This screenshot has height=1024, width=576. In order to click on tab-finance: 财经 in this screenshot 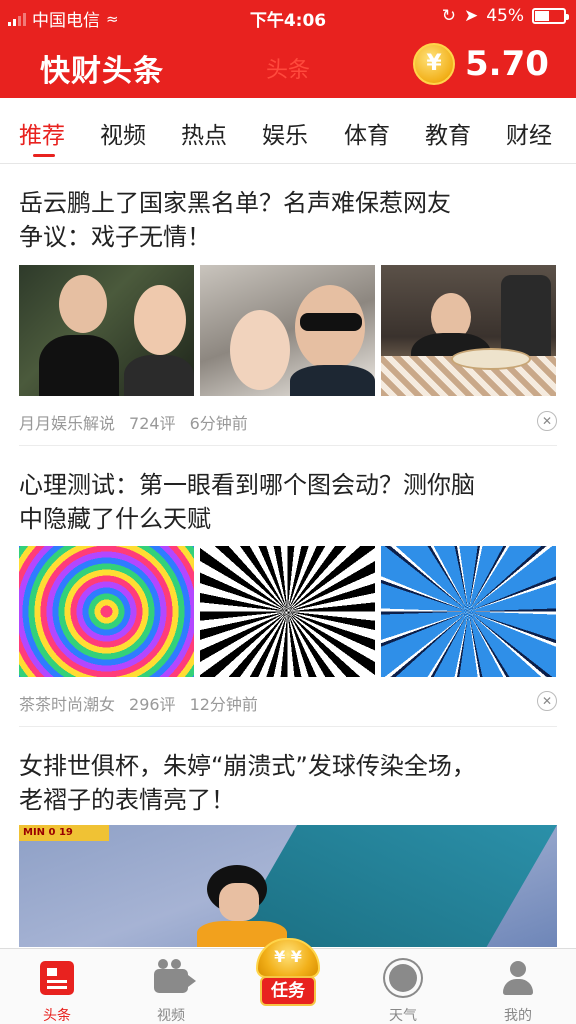, I will do `click(529, 133)`.